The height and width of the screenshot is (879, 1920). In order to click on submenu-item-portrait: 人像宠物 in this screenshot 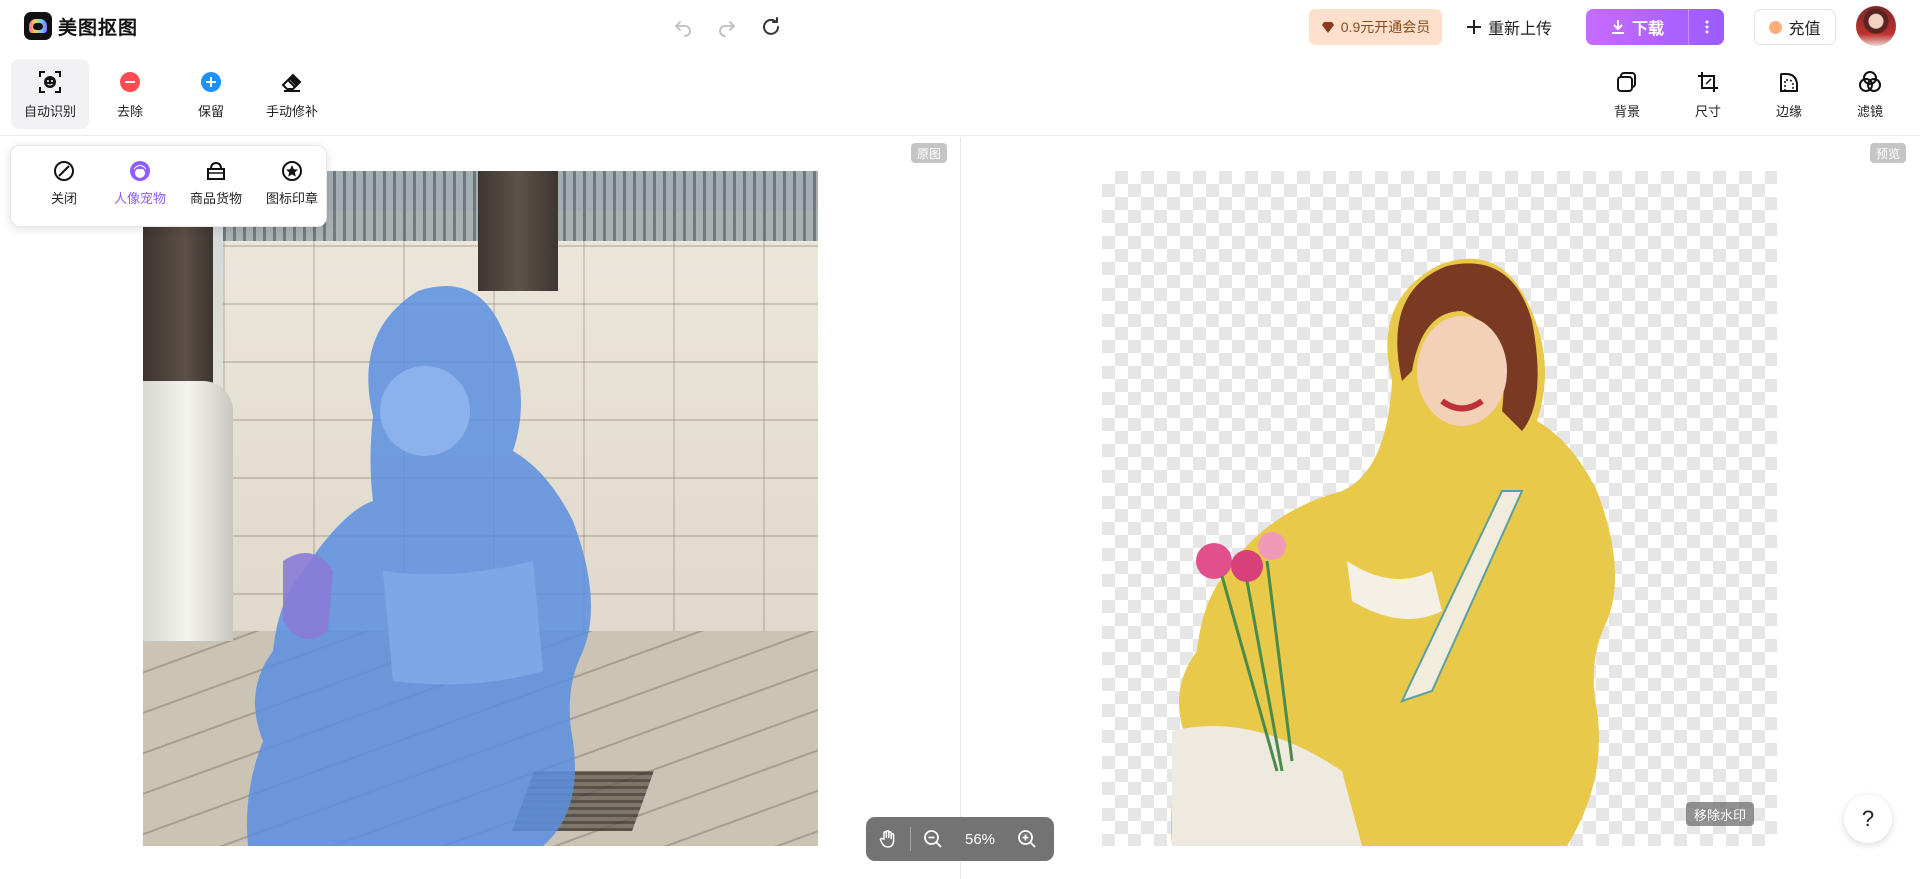, I will do `click(140, 183)`.